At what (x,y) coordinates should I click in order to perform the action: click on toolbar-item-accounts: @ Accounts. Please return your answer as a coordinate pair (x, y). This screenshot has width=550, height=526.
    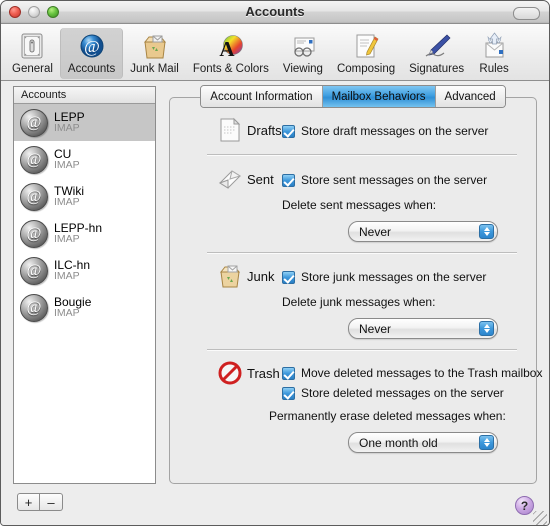
    Looking at the image, I should click on (91, 53).